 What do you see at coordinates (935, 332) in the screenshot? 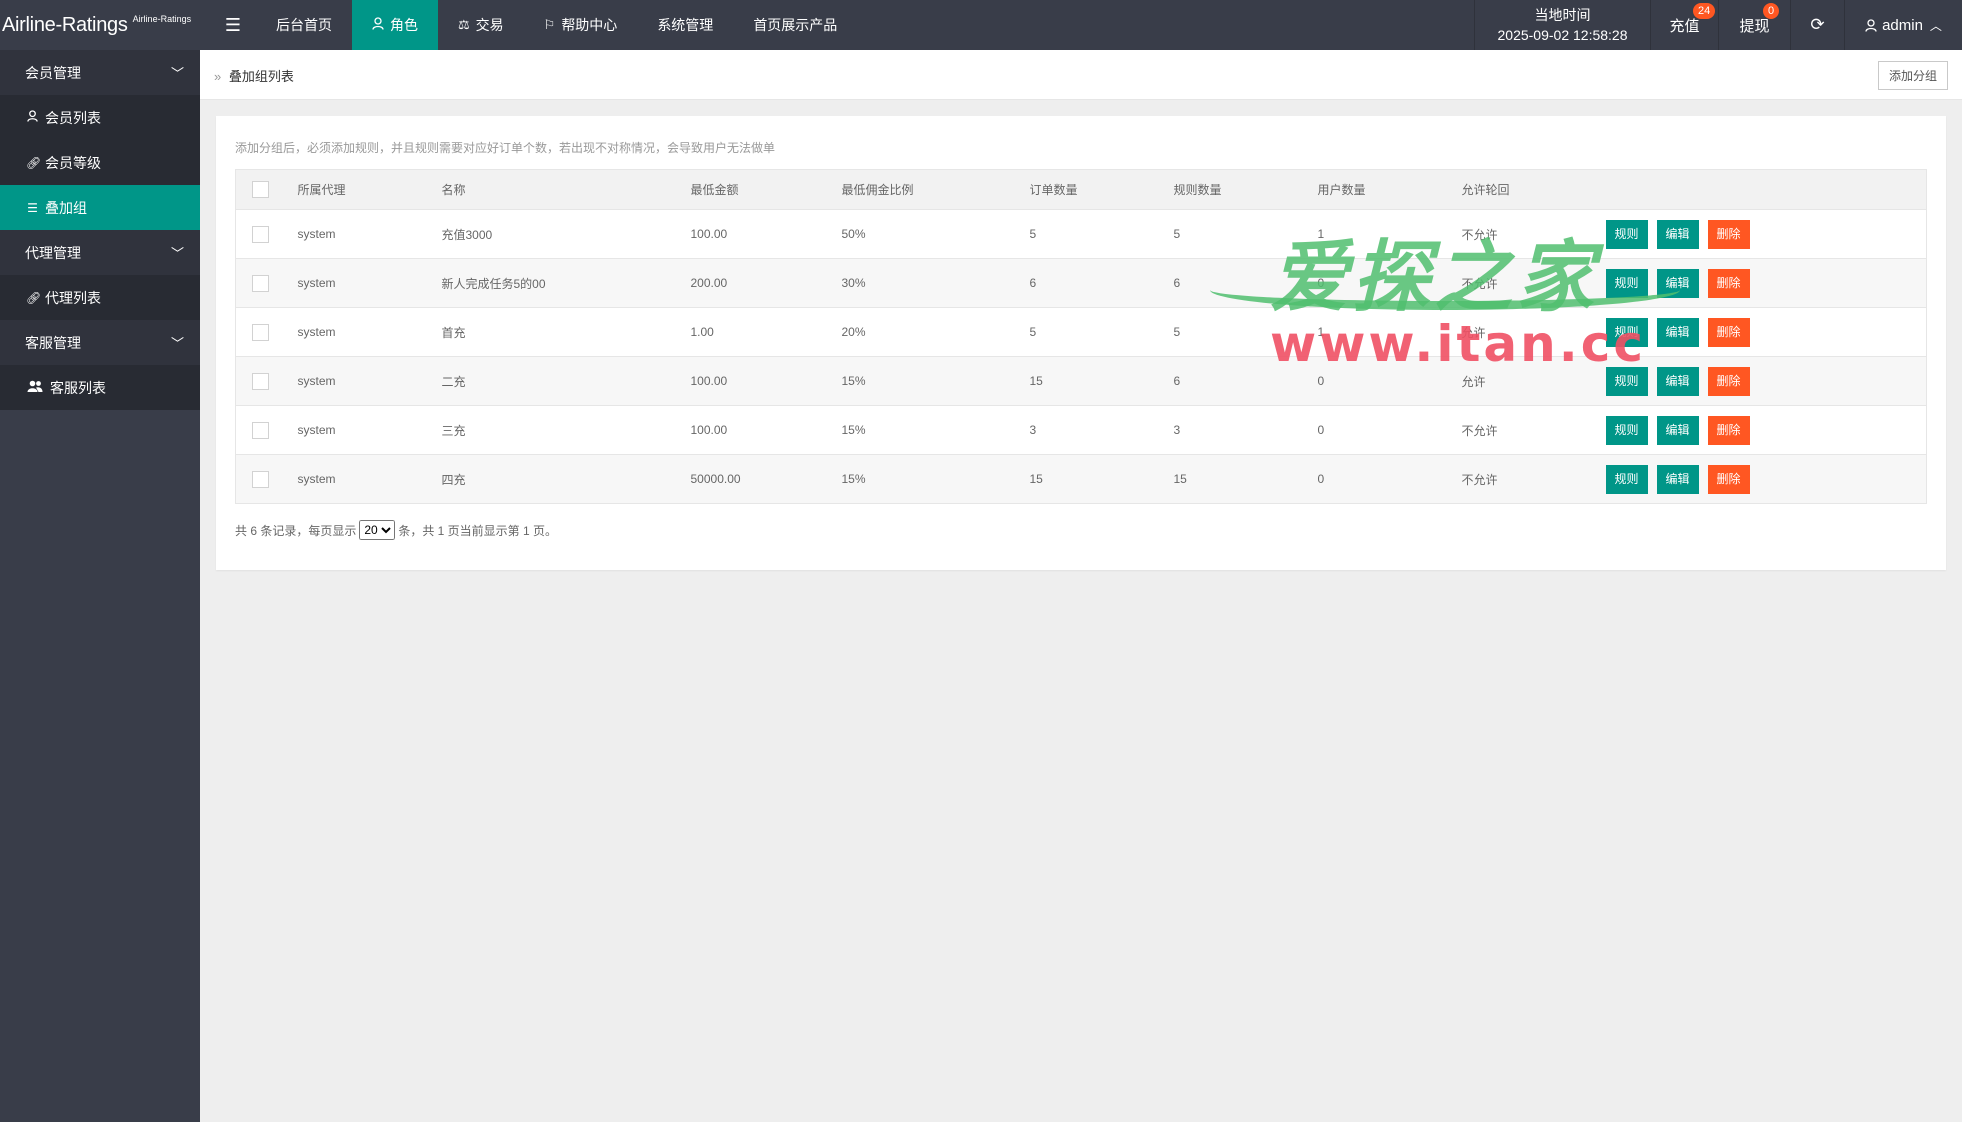
I see `cell-min-commission: 20%` at bounding box center [935, 332].